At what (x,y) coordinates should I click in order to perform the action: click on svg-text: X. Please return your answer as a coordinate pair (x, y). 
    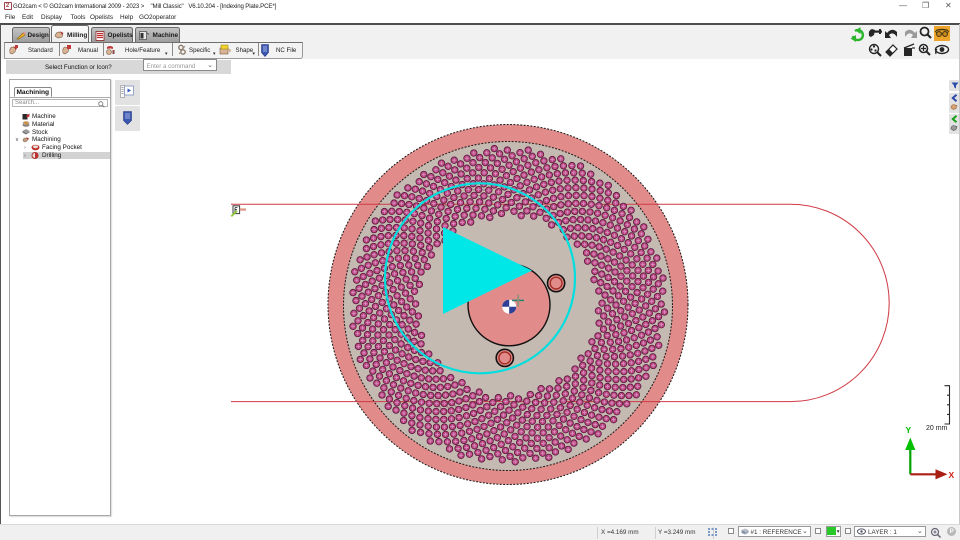
    Looking at the image, I should click on (952, 475).